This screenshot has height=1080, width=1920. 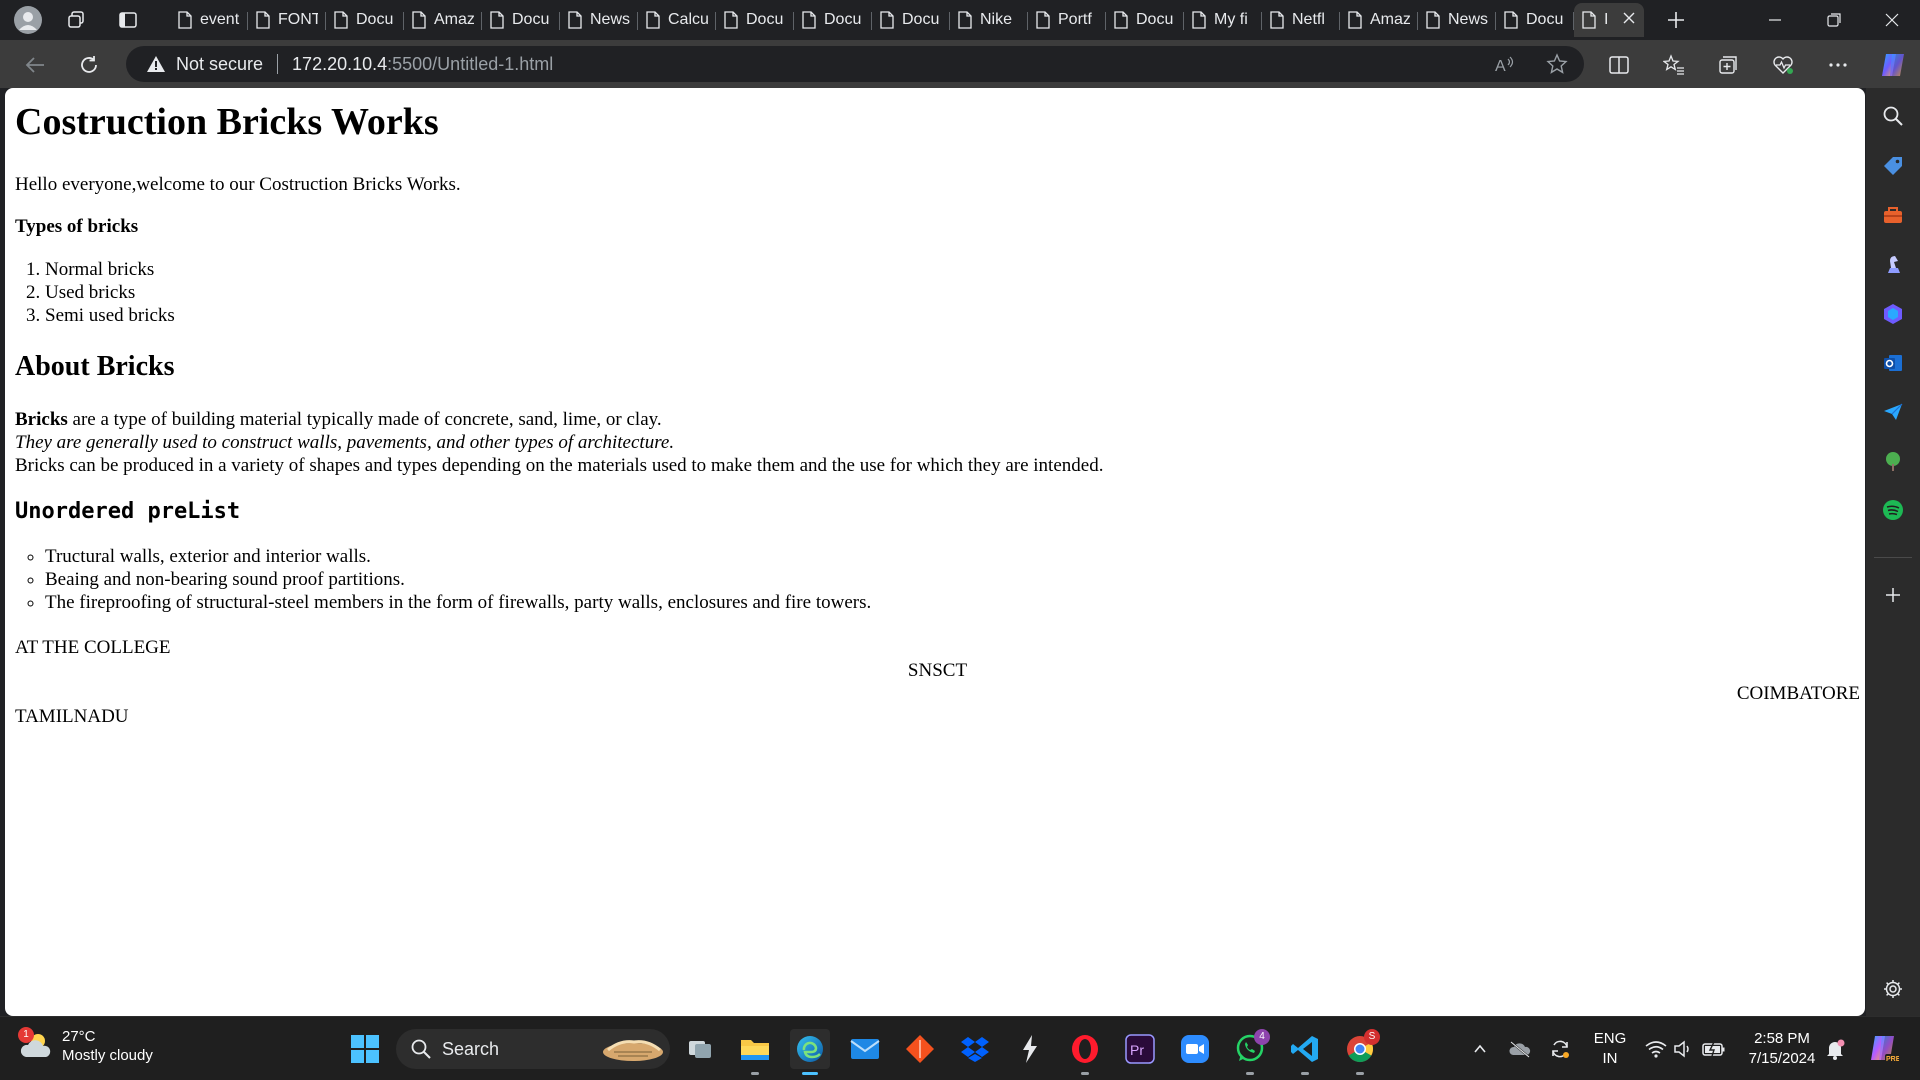 I want to click on tab-17: Docu, so click(x=1535, y=20).